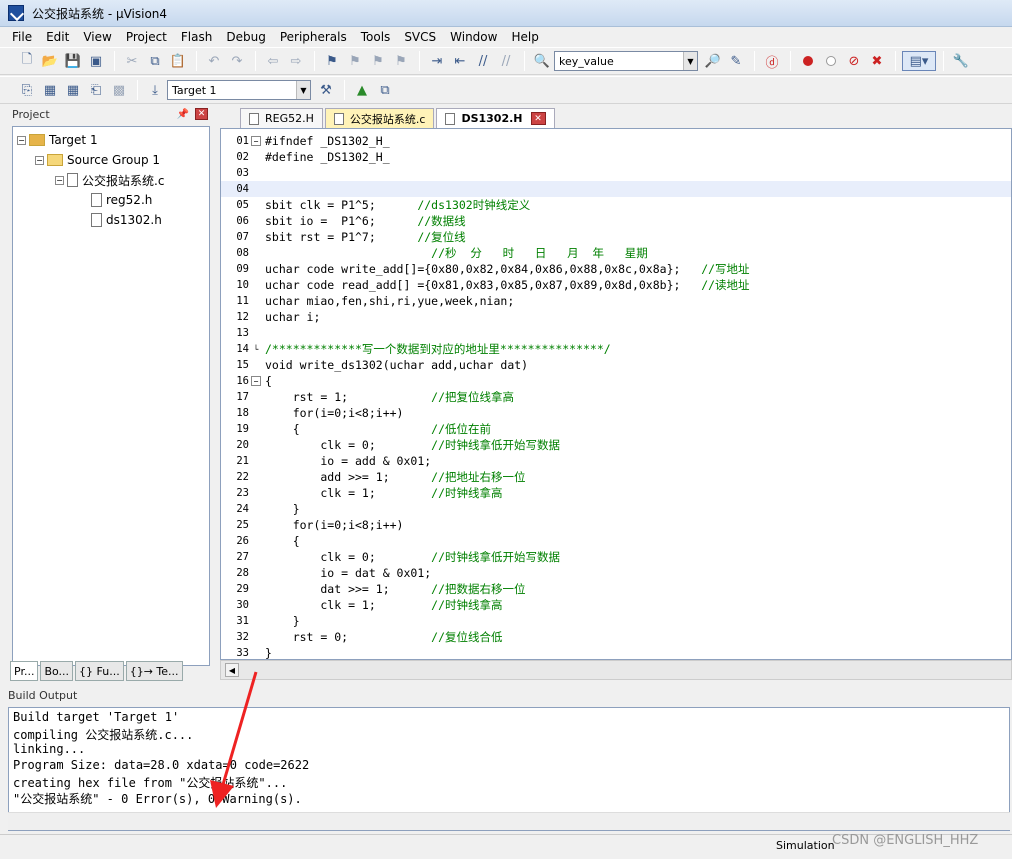  What do you see at coordinates (355, 61) in the screenshot?
I see `prev-bookmark-icon: ⚑` at bounding box center [355, 61].